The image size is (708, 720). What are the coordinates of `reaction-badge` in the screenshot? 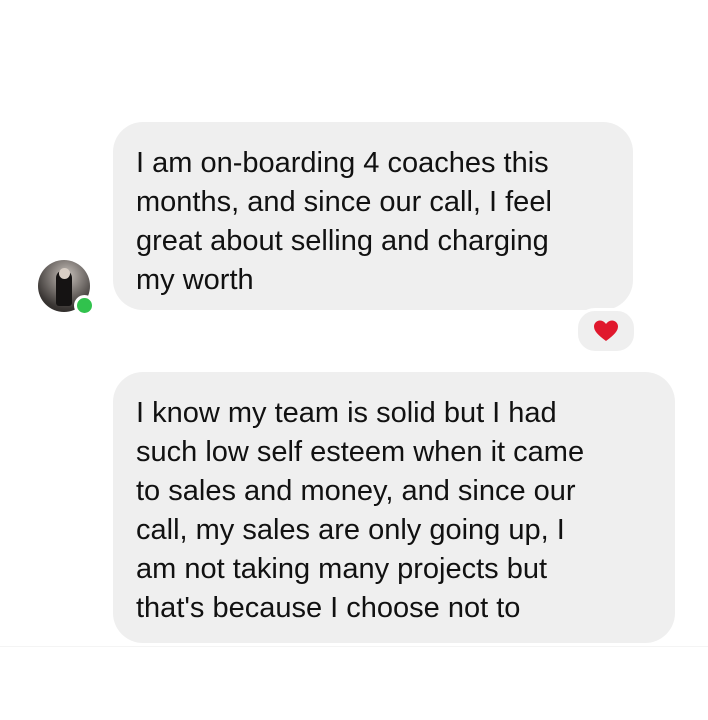 It's located at (606, 331).